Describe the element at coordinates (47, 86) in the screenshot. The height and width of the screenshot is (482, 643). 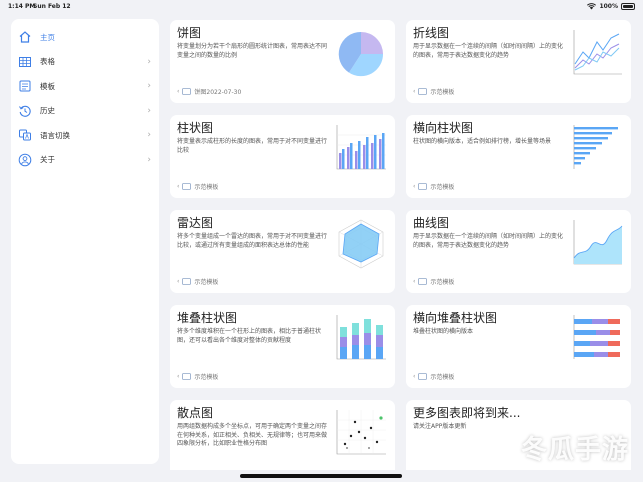
I see `sidebar-item-label: 模板` at that location.